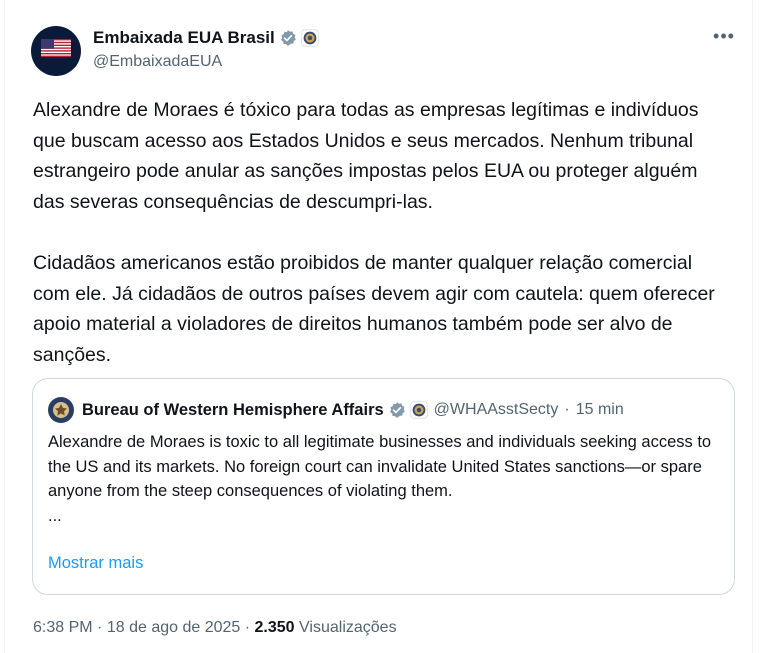  Describe the element at coordinates (173, 627) in the screenshot. I see `post-date: 18 de ago de 2025` at that location.